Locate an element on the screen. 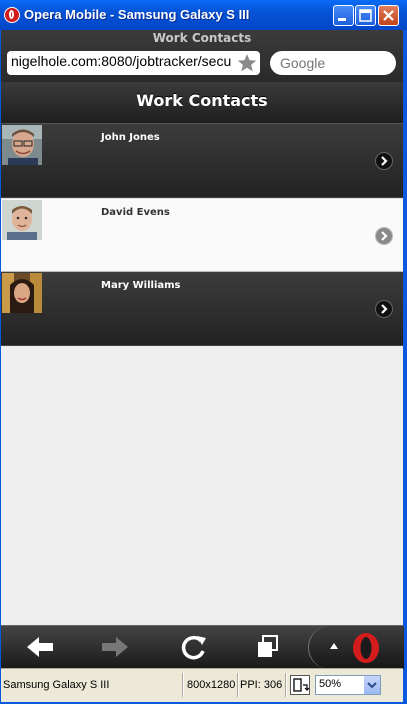 This screenshot has height=704, width=407. contact-row-mary-williams: Mary Williams is located at coordinates (202, 309).